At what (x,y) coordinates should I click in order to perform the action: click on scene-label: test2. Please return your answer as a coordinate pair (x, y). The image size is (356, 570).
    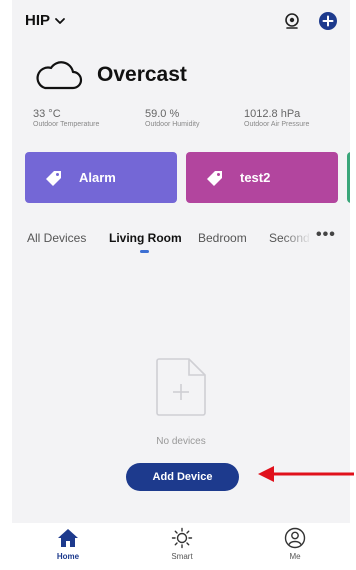
    Looking at the image, I should click on (255, 177).